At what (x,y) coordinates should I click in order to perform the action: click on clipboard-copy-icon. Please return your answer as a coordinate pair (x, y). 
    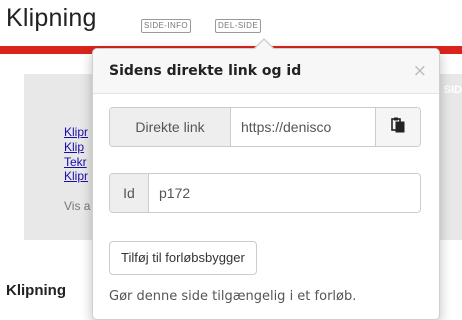
    Looking at the image, I should click on (398, 127).